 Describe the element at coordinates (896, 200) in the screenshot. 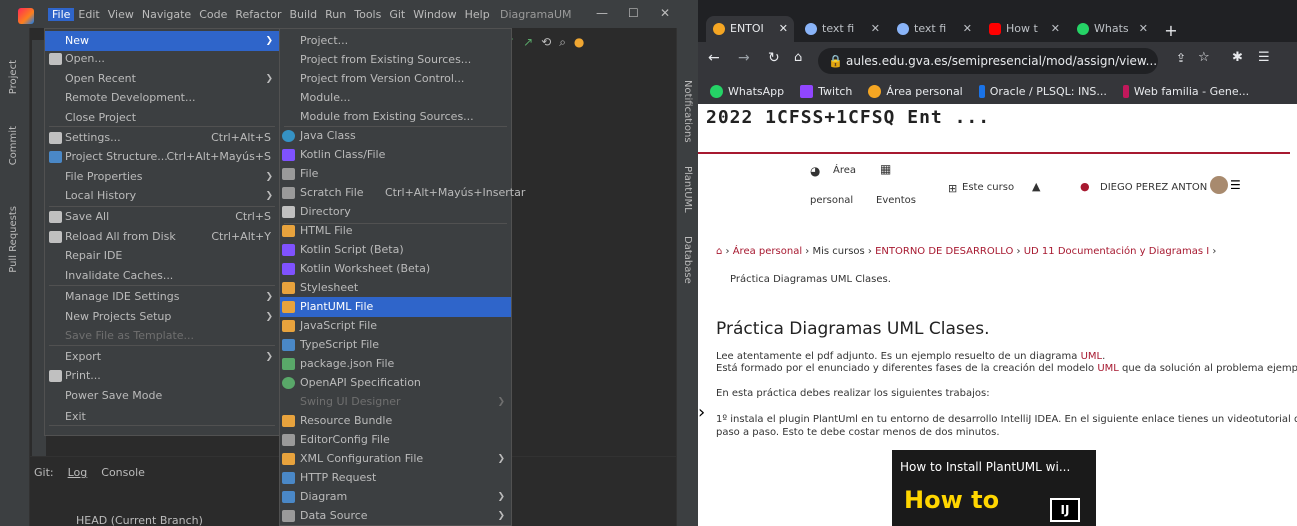

I see `nav-eventos: Eventos` at that location.